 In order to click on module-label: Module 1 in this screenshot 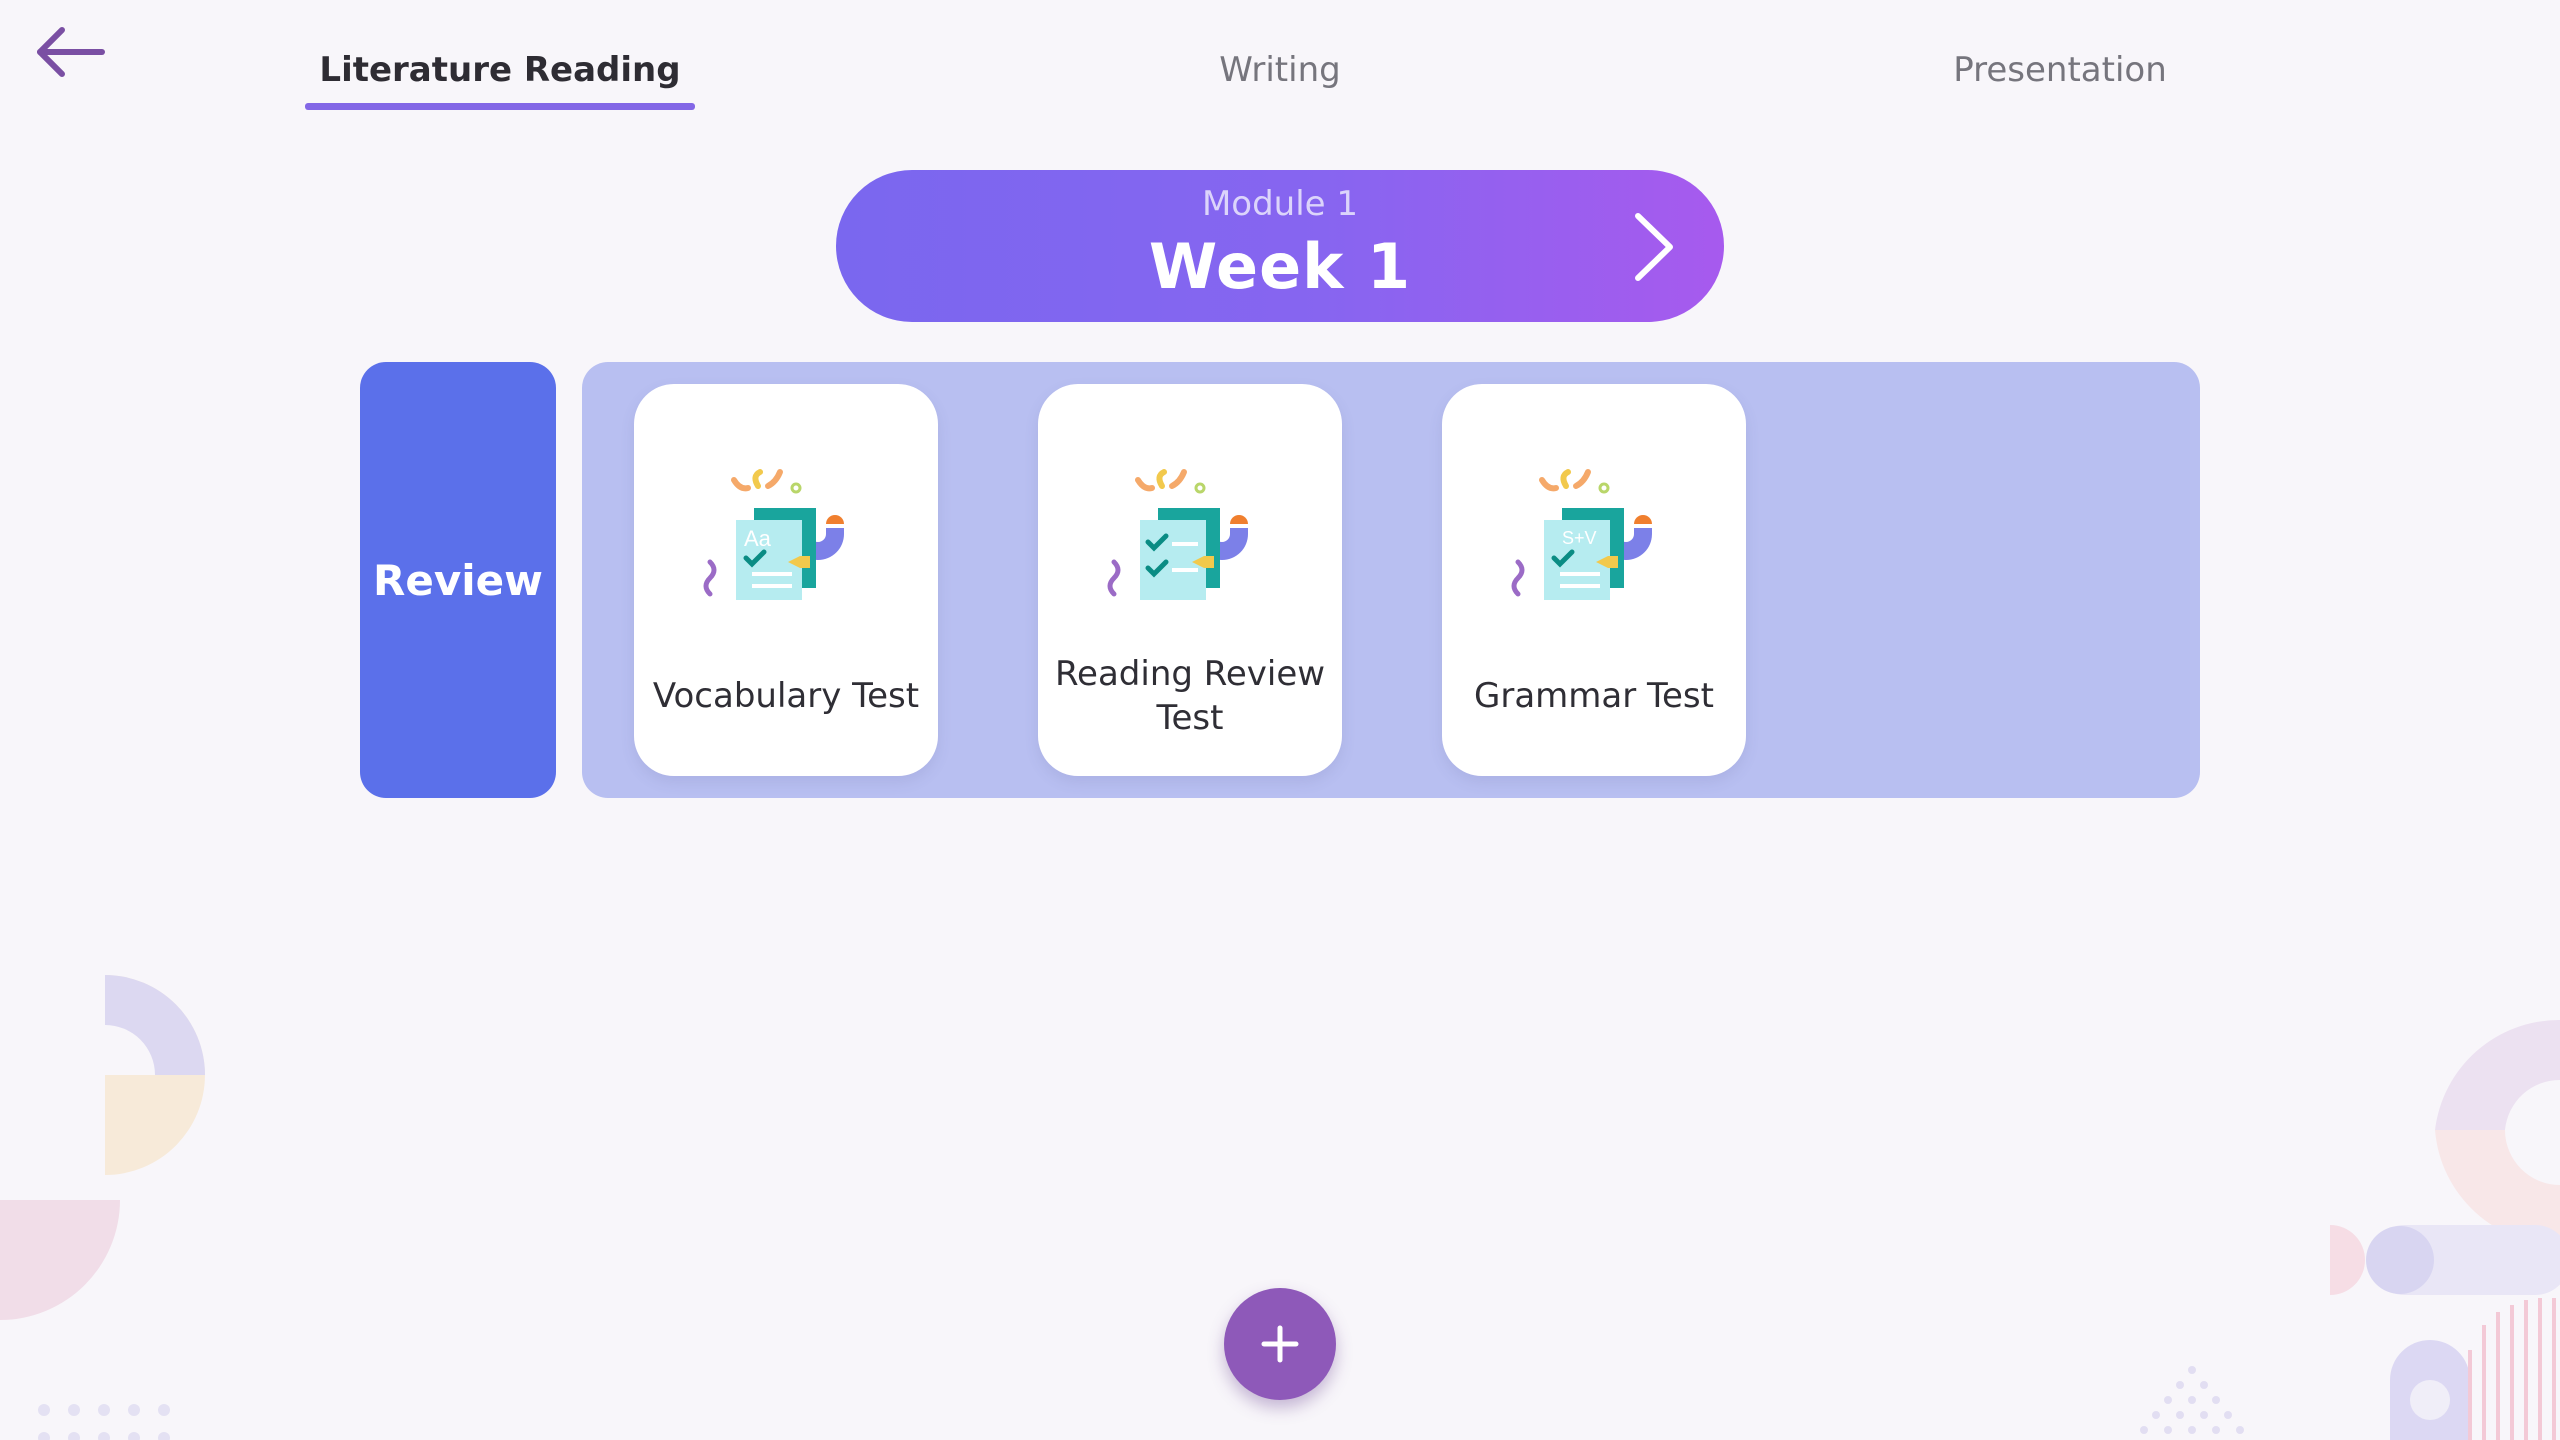, I will do `click(1280, 204)`.